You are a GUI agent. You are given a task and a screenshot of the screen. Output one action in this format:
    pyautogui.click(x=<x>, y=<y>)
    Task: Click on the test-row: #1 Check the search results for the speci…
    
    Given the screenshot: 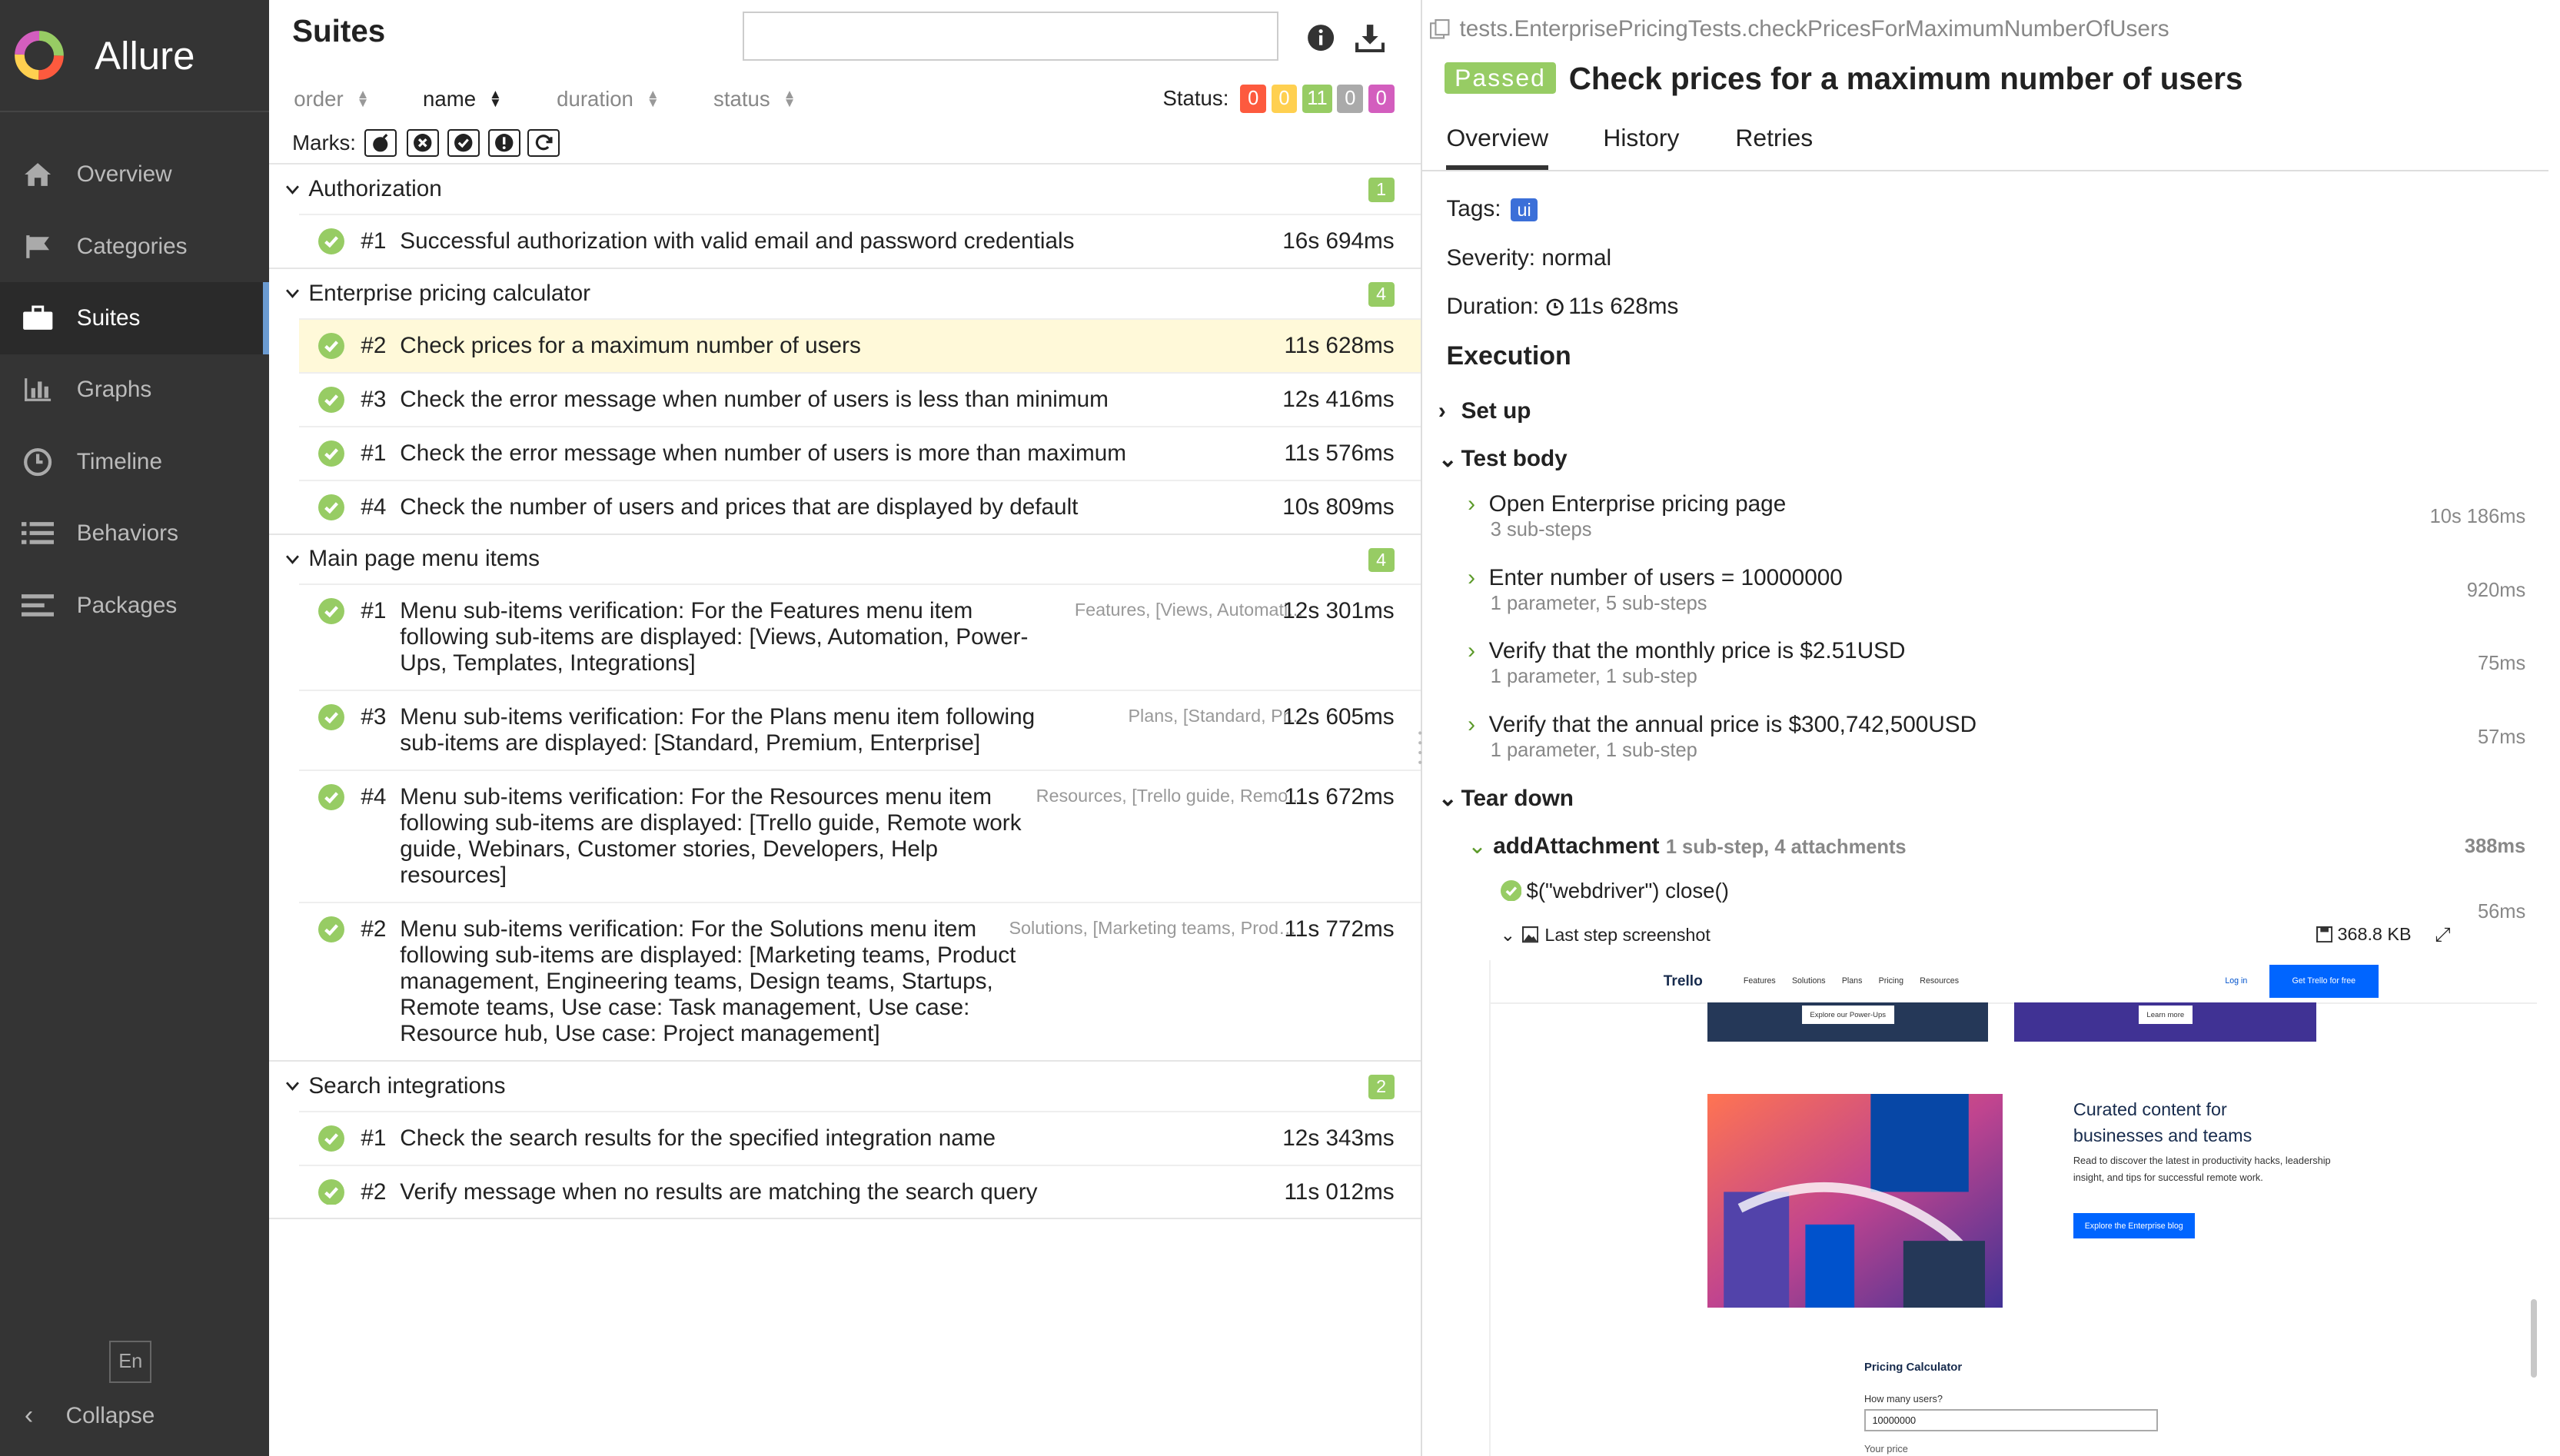 What is the action you would take?
    pyautogui.click(x=859, y=1137)
    